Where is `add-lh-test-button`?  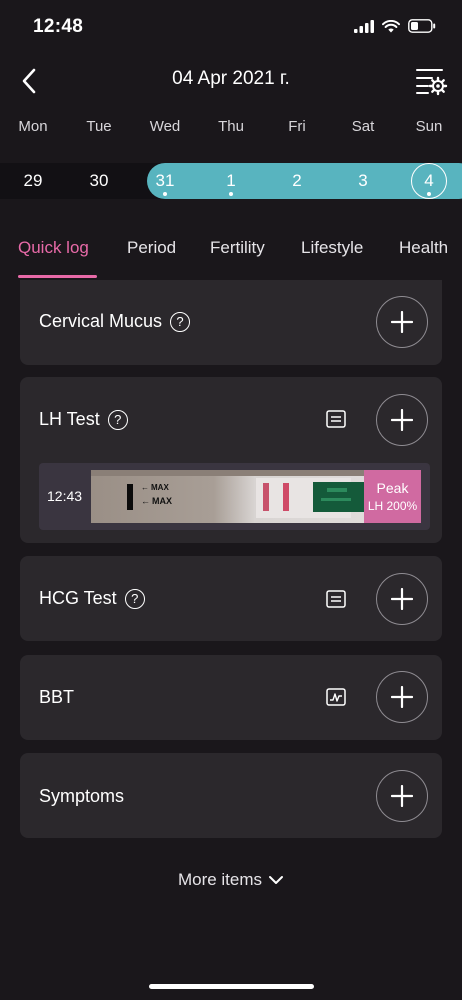
add-lh-test-button is located at coordinates (402, 420).